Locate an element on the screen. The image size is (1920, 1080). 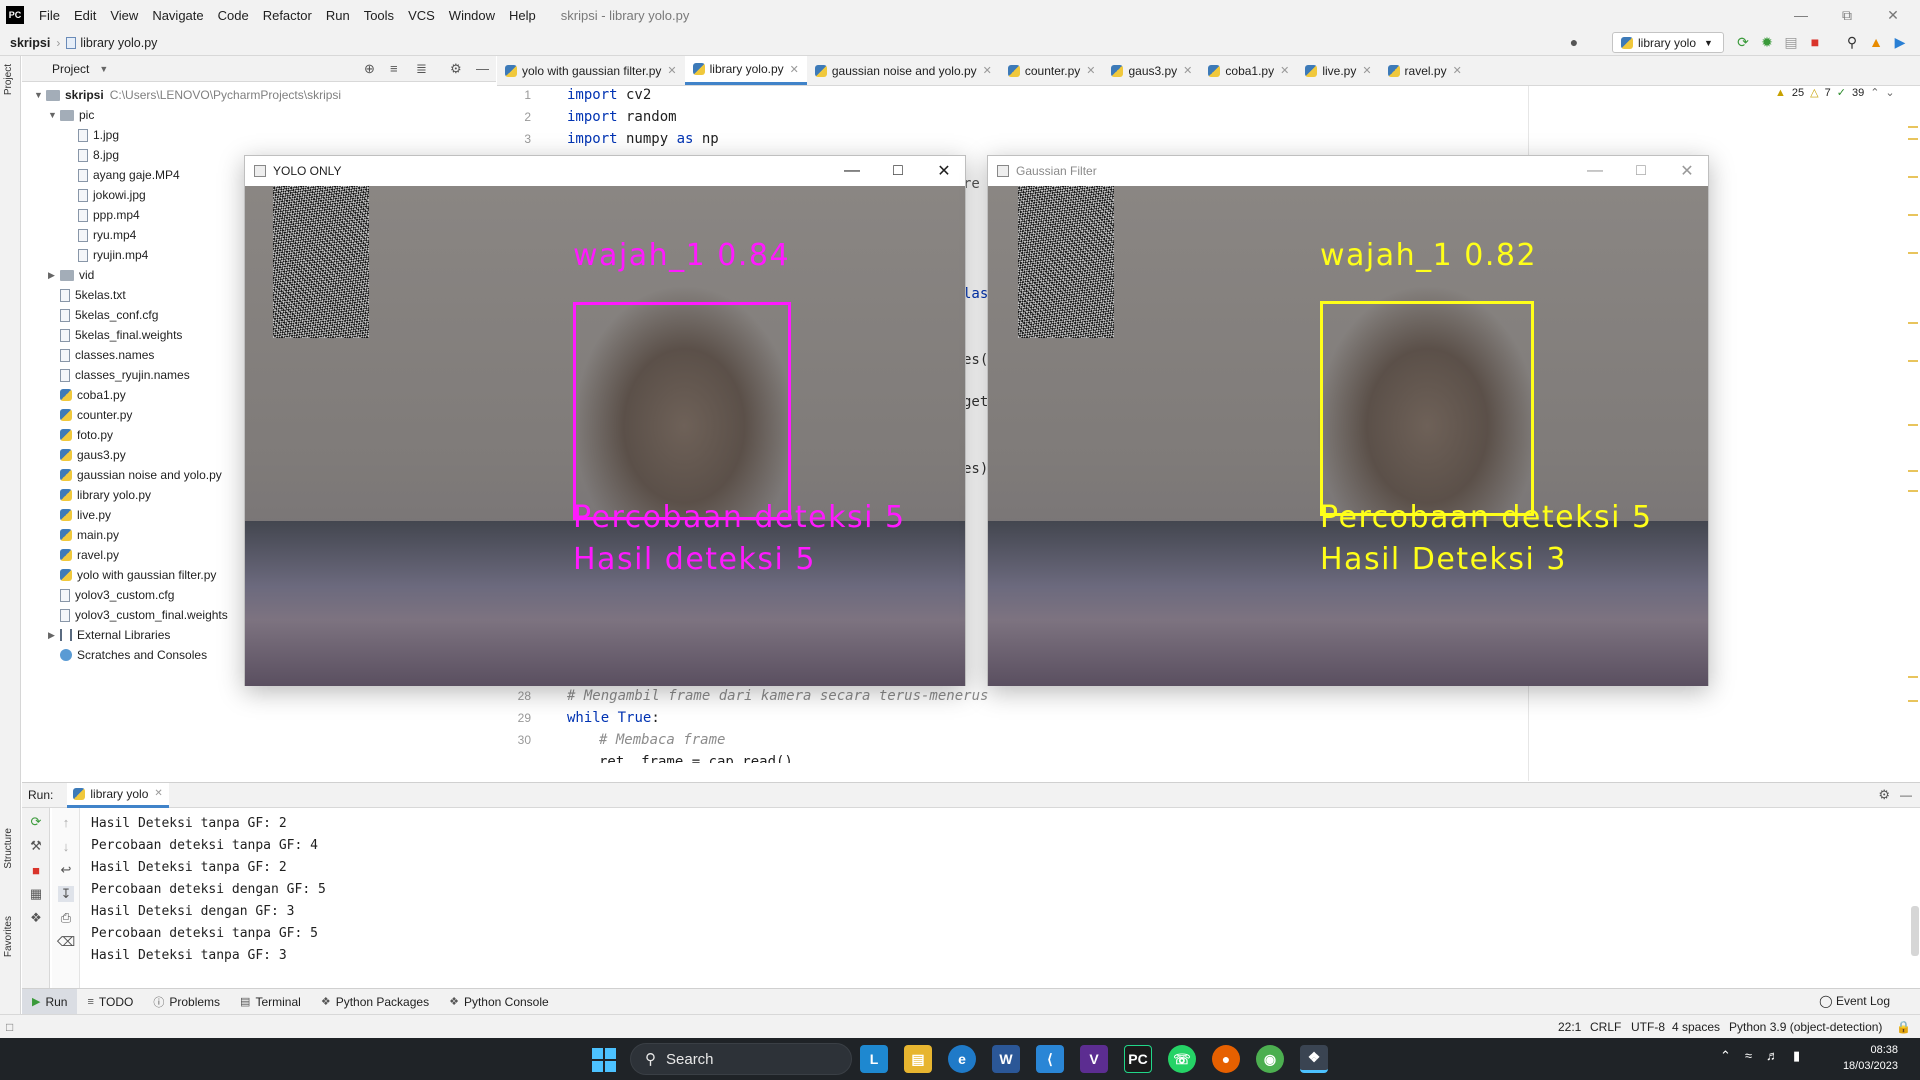
scroll-to-end-icon: ↧ is located at coordinates (66, 894).